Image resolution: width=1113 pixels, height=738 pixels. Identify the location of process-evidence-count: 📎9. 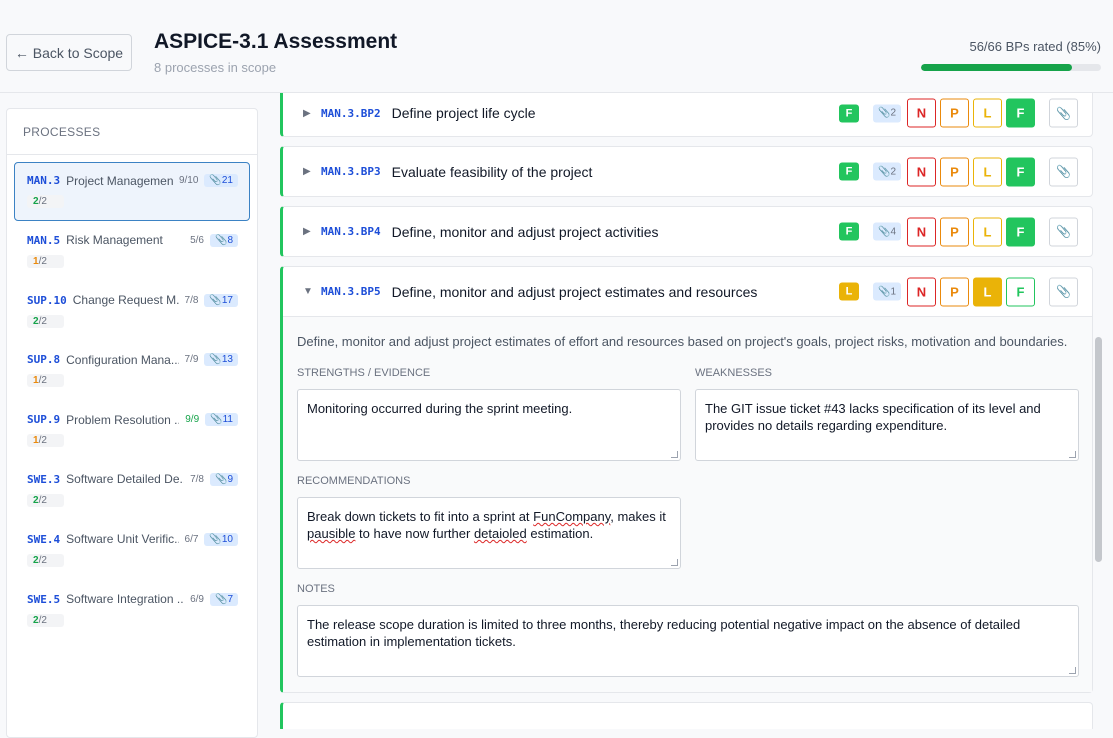
(223, 479).